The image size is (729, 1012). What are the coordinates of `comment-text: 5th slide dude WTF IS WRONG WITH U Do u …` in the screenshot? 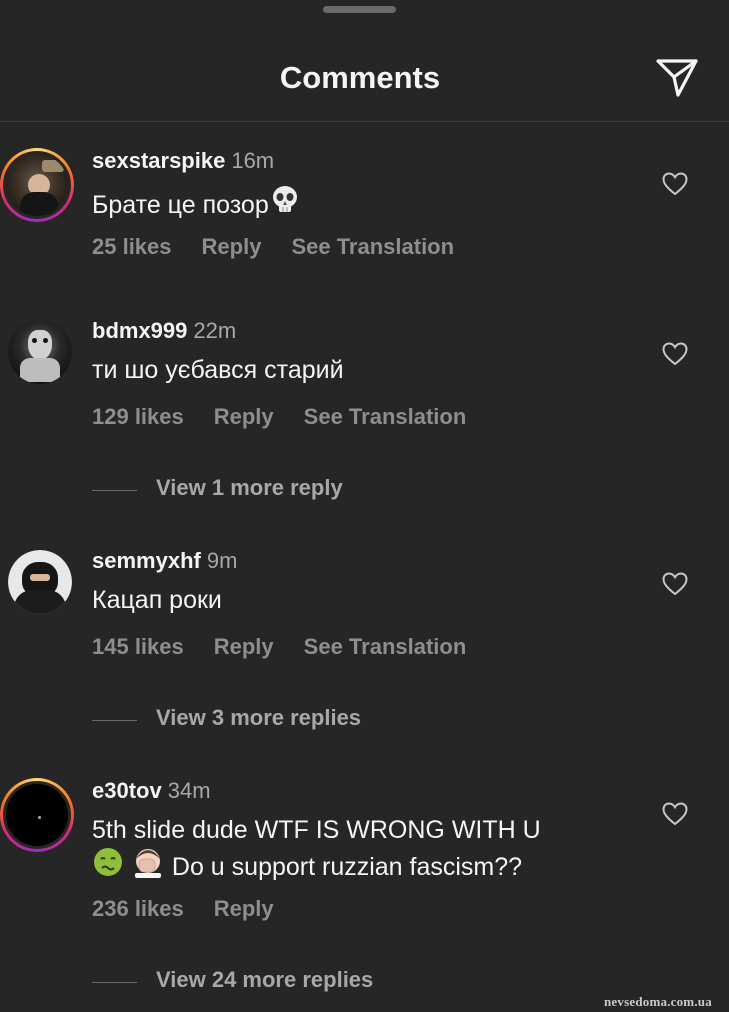 It's located at (316, 850).